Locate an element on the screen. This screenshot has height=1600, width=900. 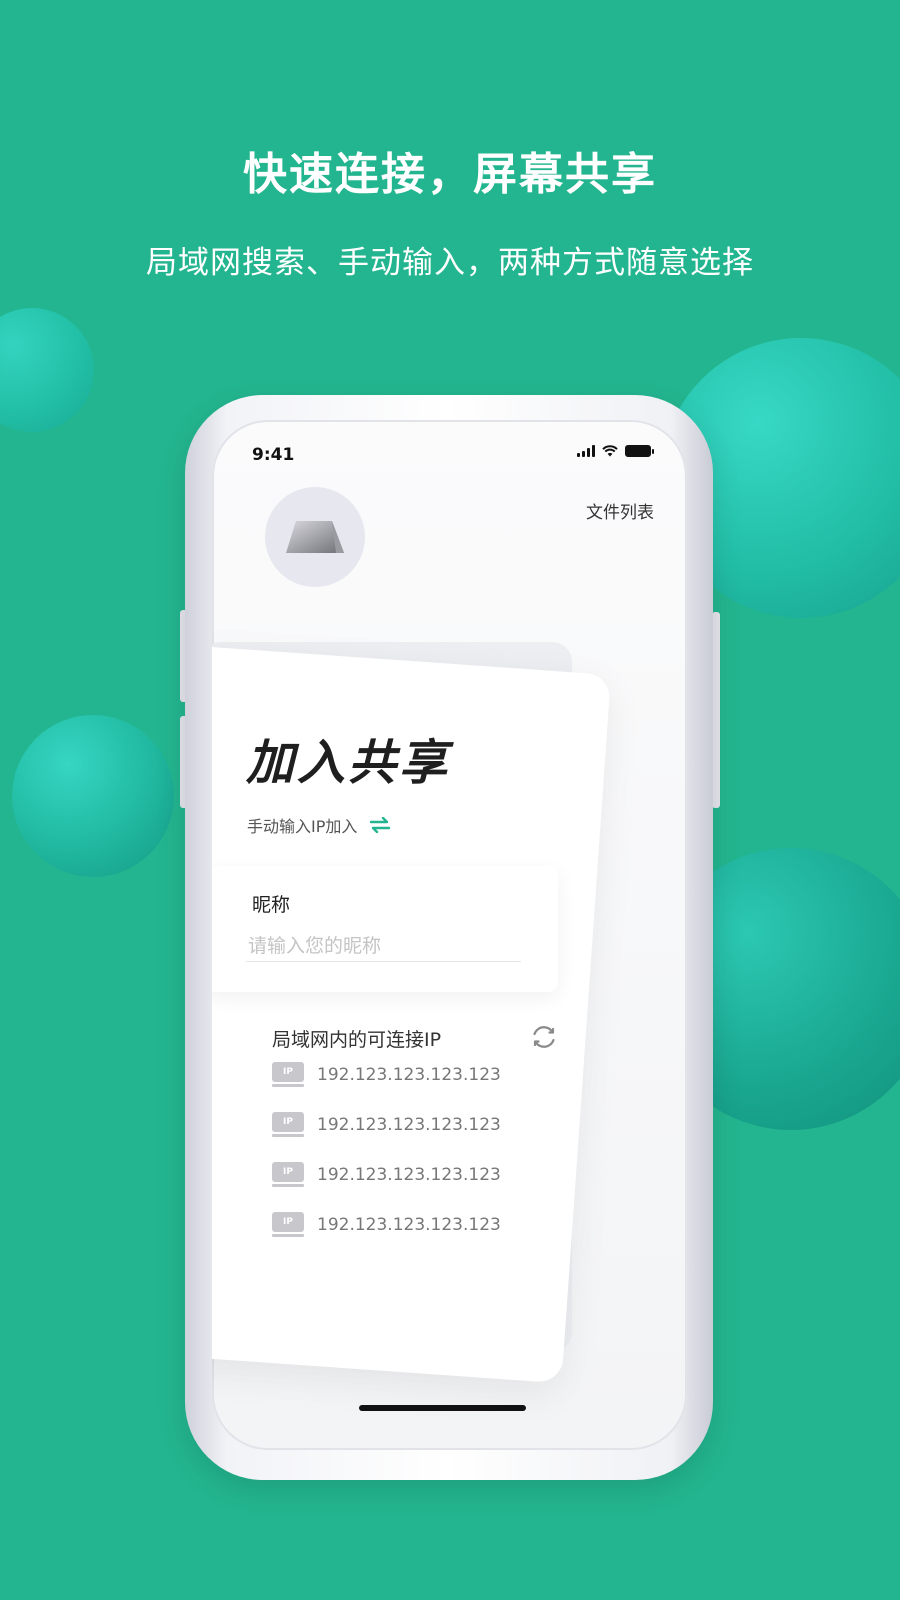
wifi-icon is located at coordinates (610, 451).